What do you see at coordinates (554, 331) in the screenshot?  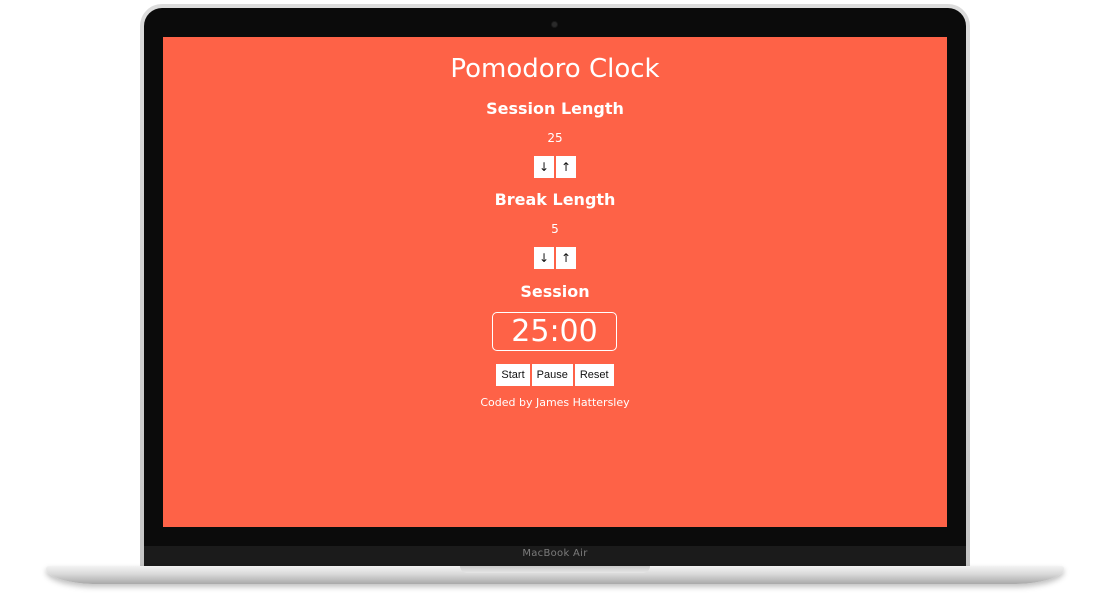 I see `timer-display: 25:00` at bounding box center [554, 331].